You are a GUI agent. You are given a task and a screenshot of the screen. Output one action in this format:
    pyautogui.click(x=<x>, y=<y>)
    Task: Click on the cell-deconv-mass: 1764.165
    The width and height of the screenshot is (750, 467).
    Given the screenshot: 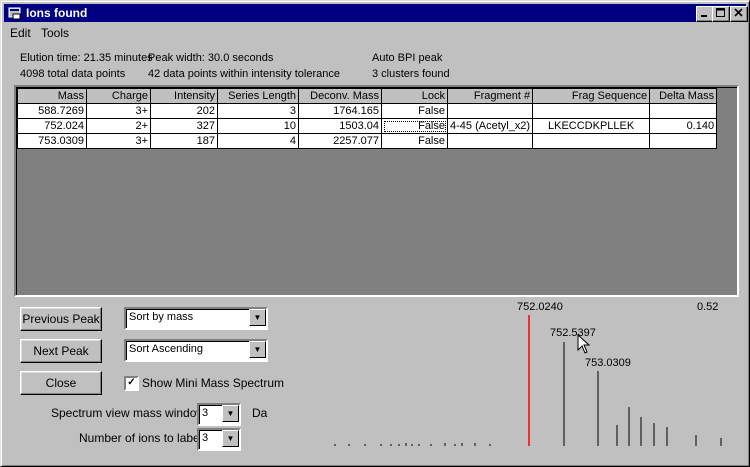 What is the action you would take?
    pyautogui.click(x=340, y=111)
    